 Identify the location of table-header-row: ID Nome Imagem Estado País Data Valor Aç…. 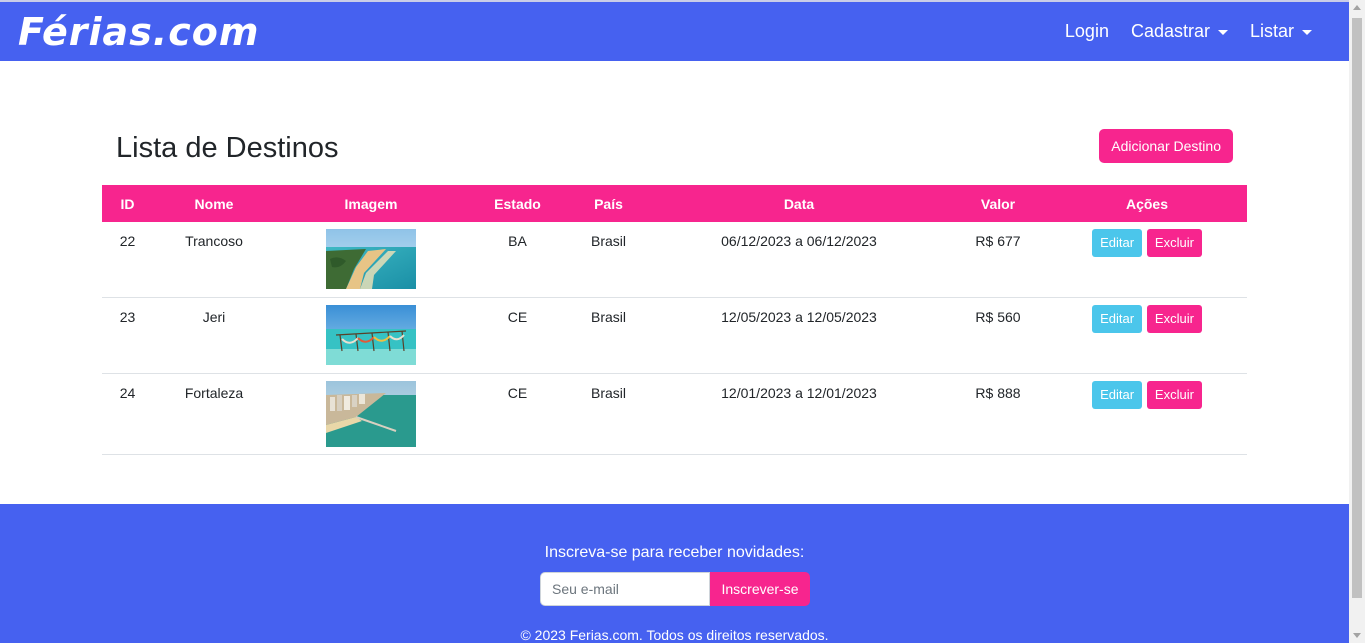
(674, 203).